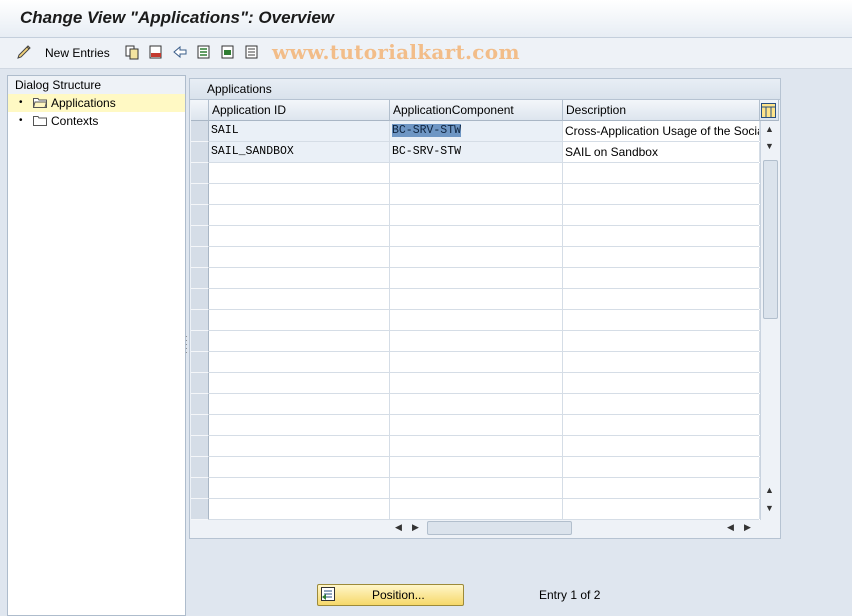  Describe the element at coordinates (77, 53) in the screenshot. I see `new-entries-button: New Entries` at that location.